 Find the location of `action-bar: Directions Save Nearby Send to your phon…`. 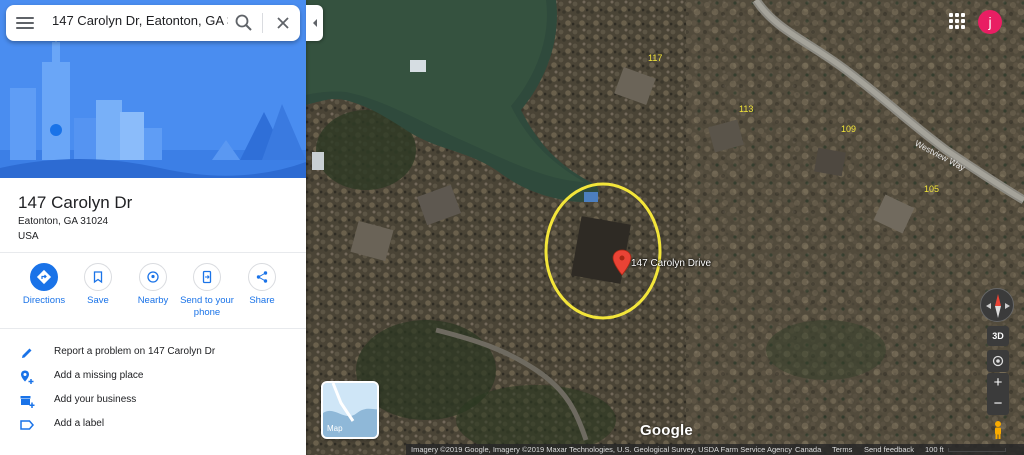

action-bar: Directions Save Nearby Send to your phon… is located at coordinates (154, 293).